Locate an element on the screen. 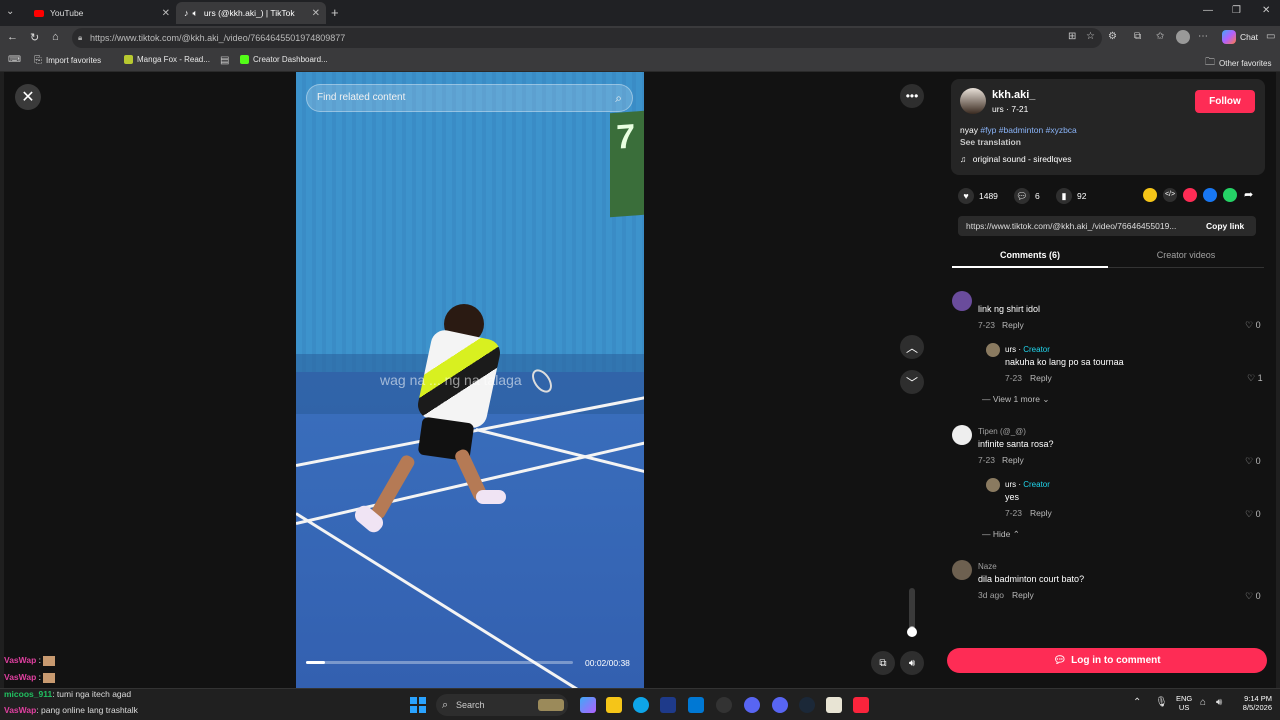 The width and height of the screenshot is (1280, 720). comment-author: Tipen (@_@) is located at coordinates (1002, 431).